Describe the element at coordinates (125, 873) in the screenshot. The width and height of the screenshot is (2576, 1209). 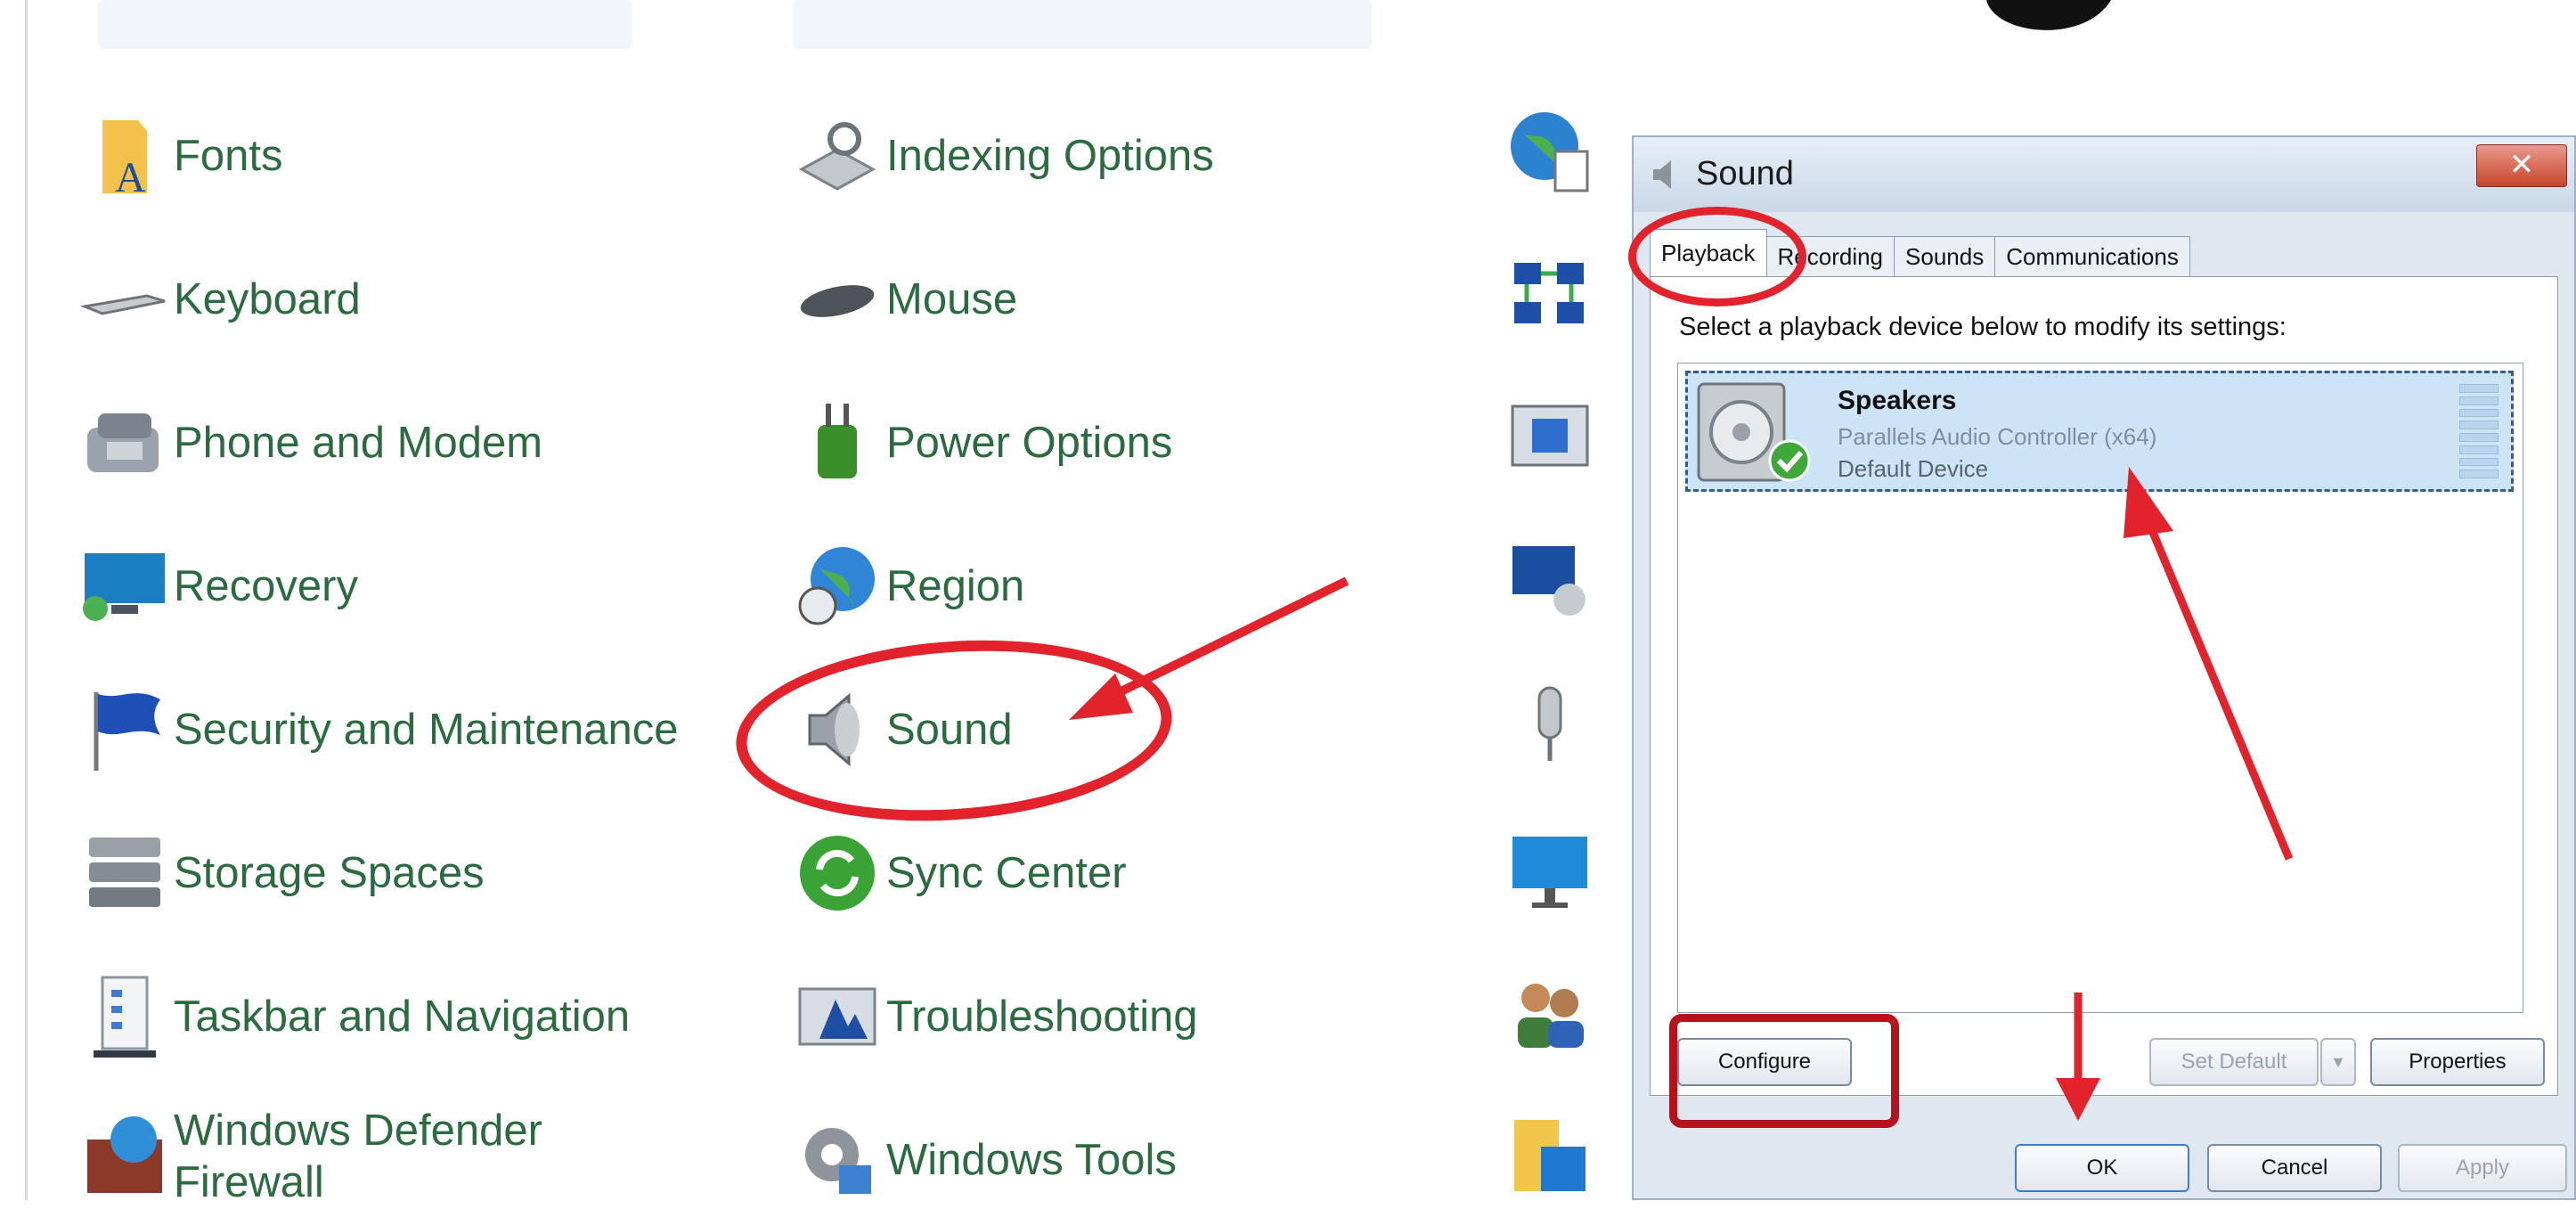
I see `storage-spaces-icon` at that location.